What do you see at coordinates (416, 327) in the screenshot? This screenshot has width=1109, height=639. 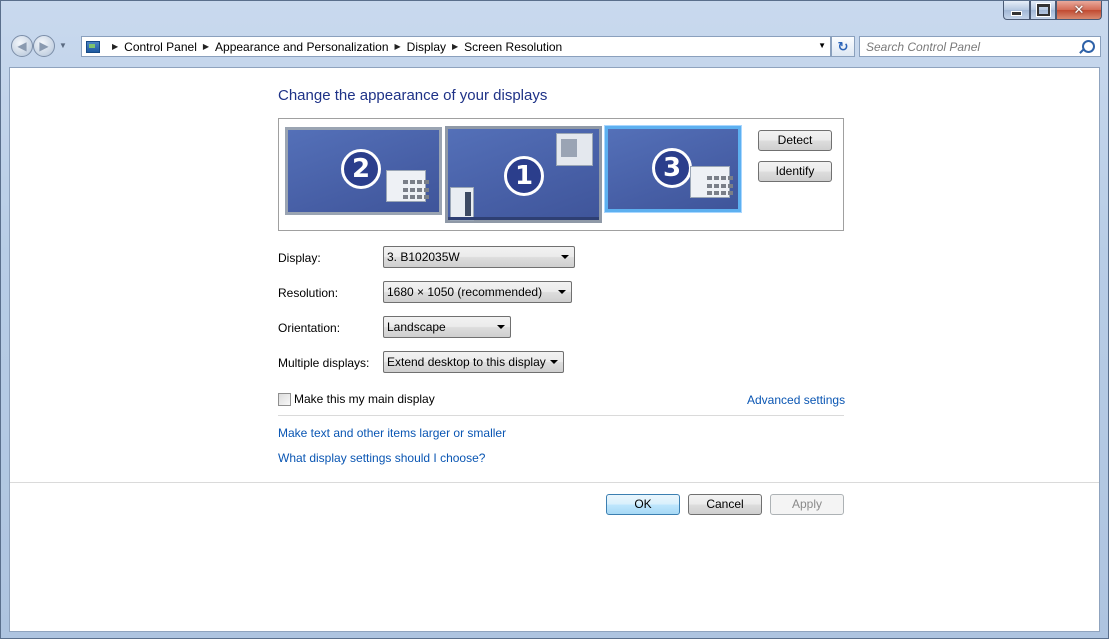 I see `orientation-value: Landscape` at bounding box center [416, 327].